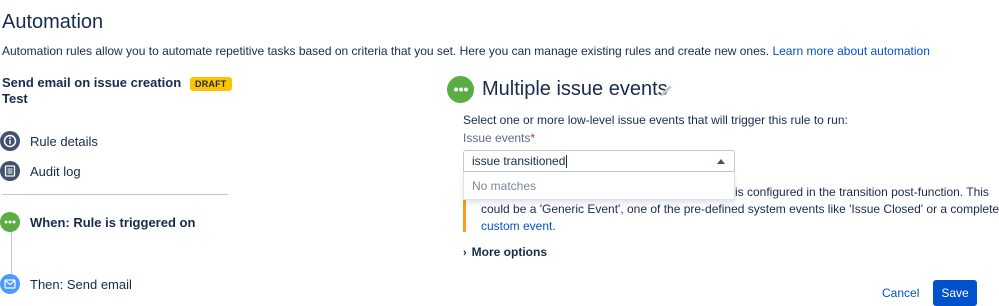  I want to click on cancel-button: Cancel, so click(900, 293).